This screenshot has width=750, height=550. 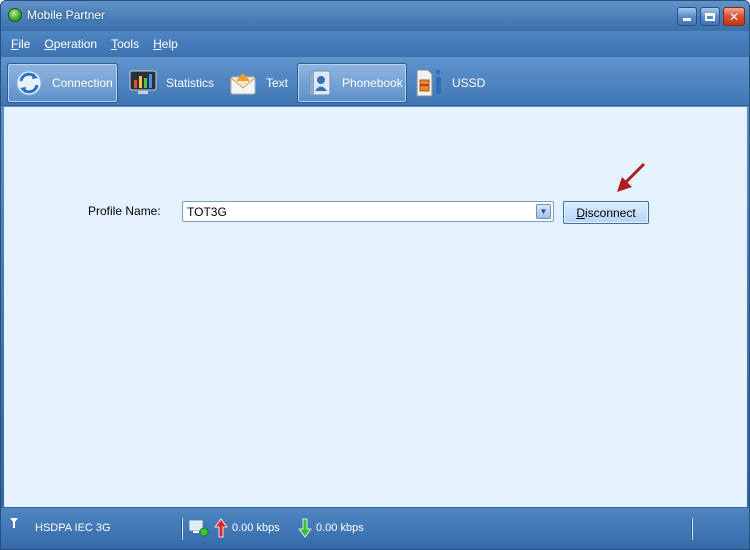 I want to click on menu-bar: File Operation Tools Help, so click(x=375, y=44).